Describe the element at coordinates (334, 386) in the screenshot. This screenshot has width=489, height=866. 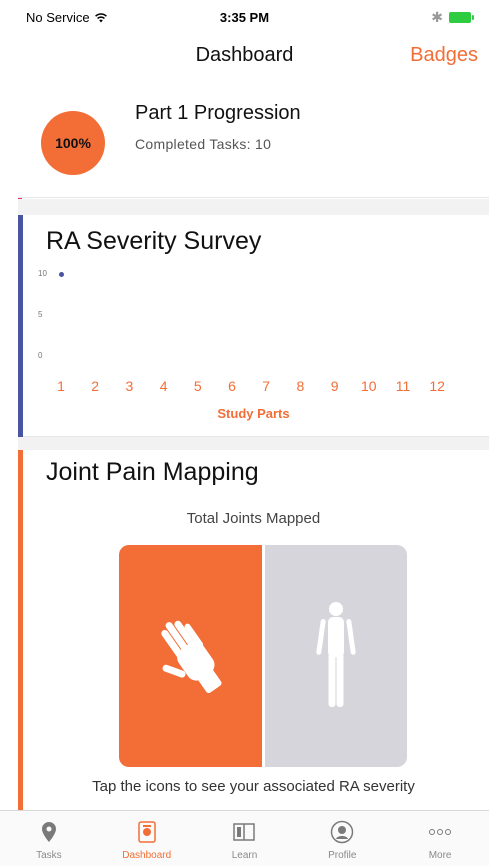
I see `x-tick-label: 9` at that location.